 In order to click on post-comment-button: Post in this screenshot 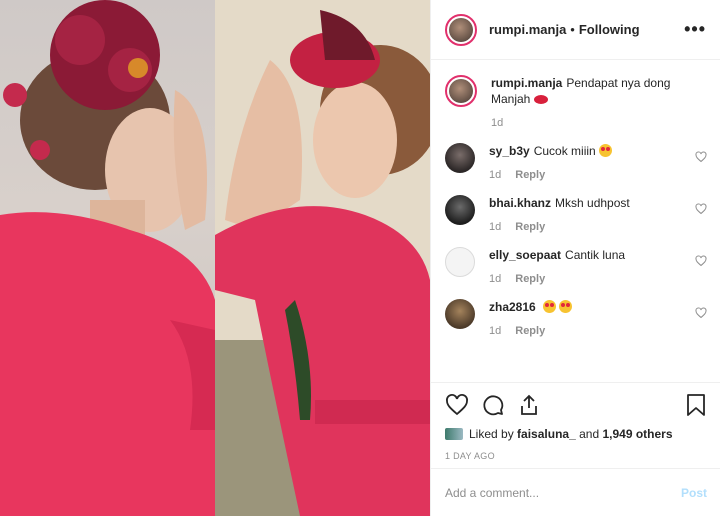, I will do `click(694, 493)`.